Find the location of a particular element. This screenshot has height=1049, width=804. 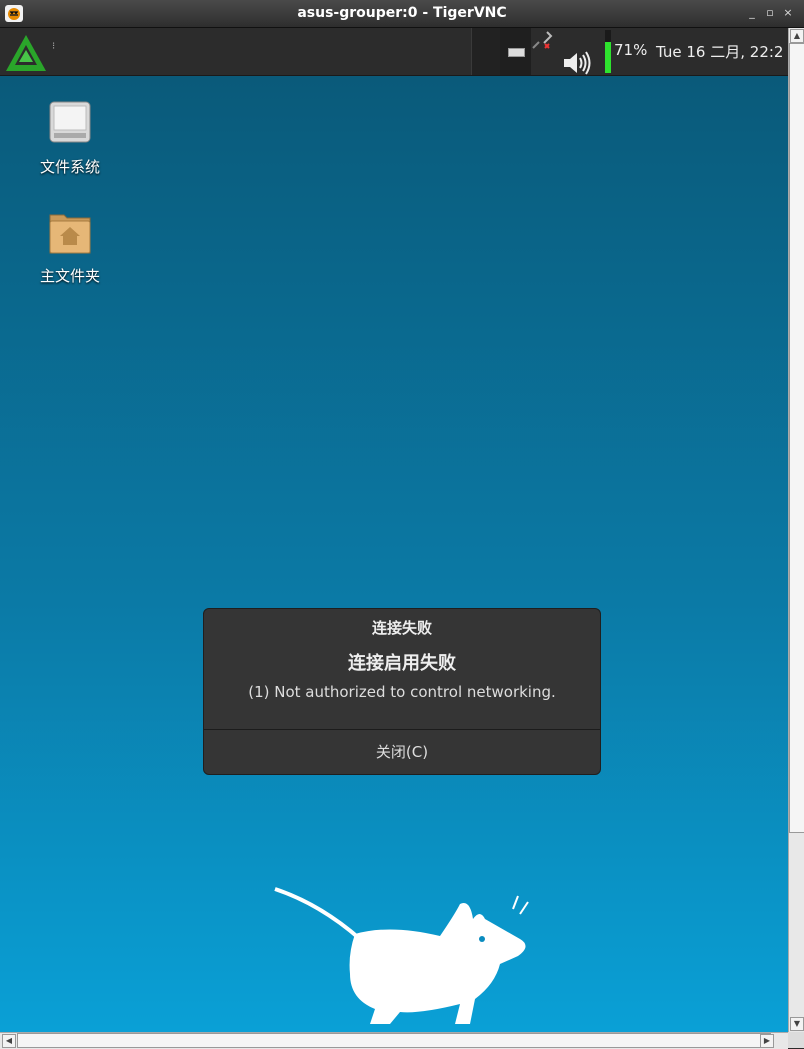

app-menu-icon is located at coordinates (26, 53).